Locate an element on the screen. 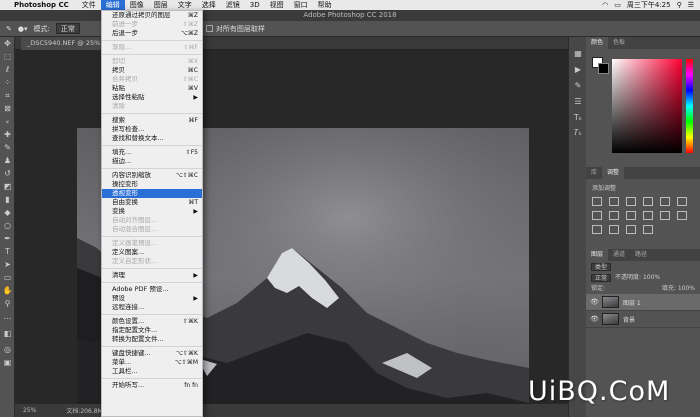 The height and width of the screenshot is (417, 700). search-icon: ⚲ is located at coordinates (679, 5).